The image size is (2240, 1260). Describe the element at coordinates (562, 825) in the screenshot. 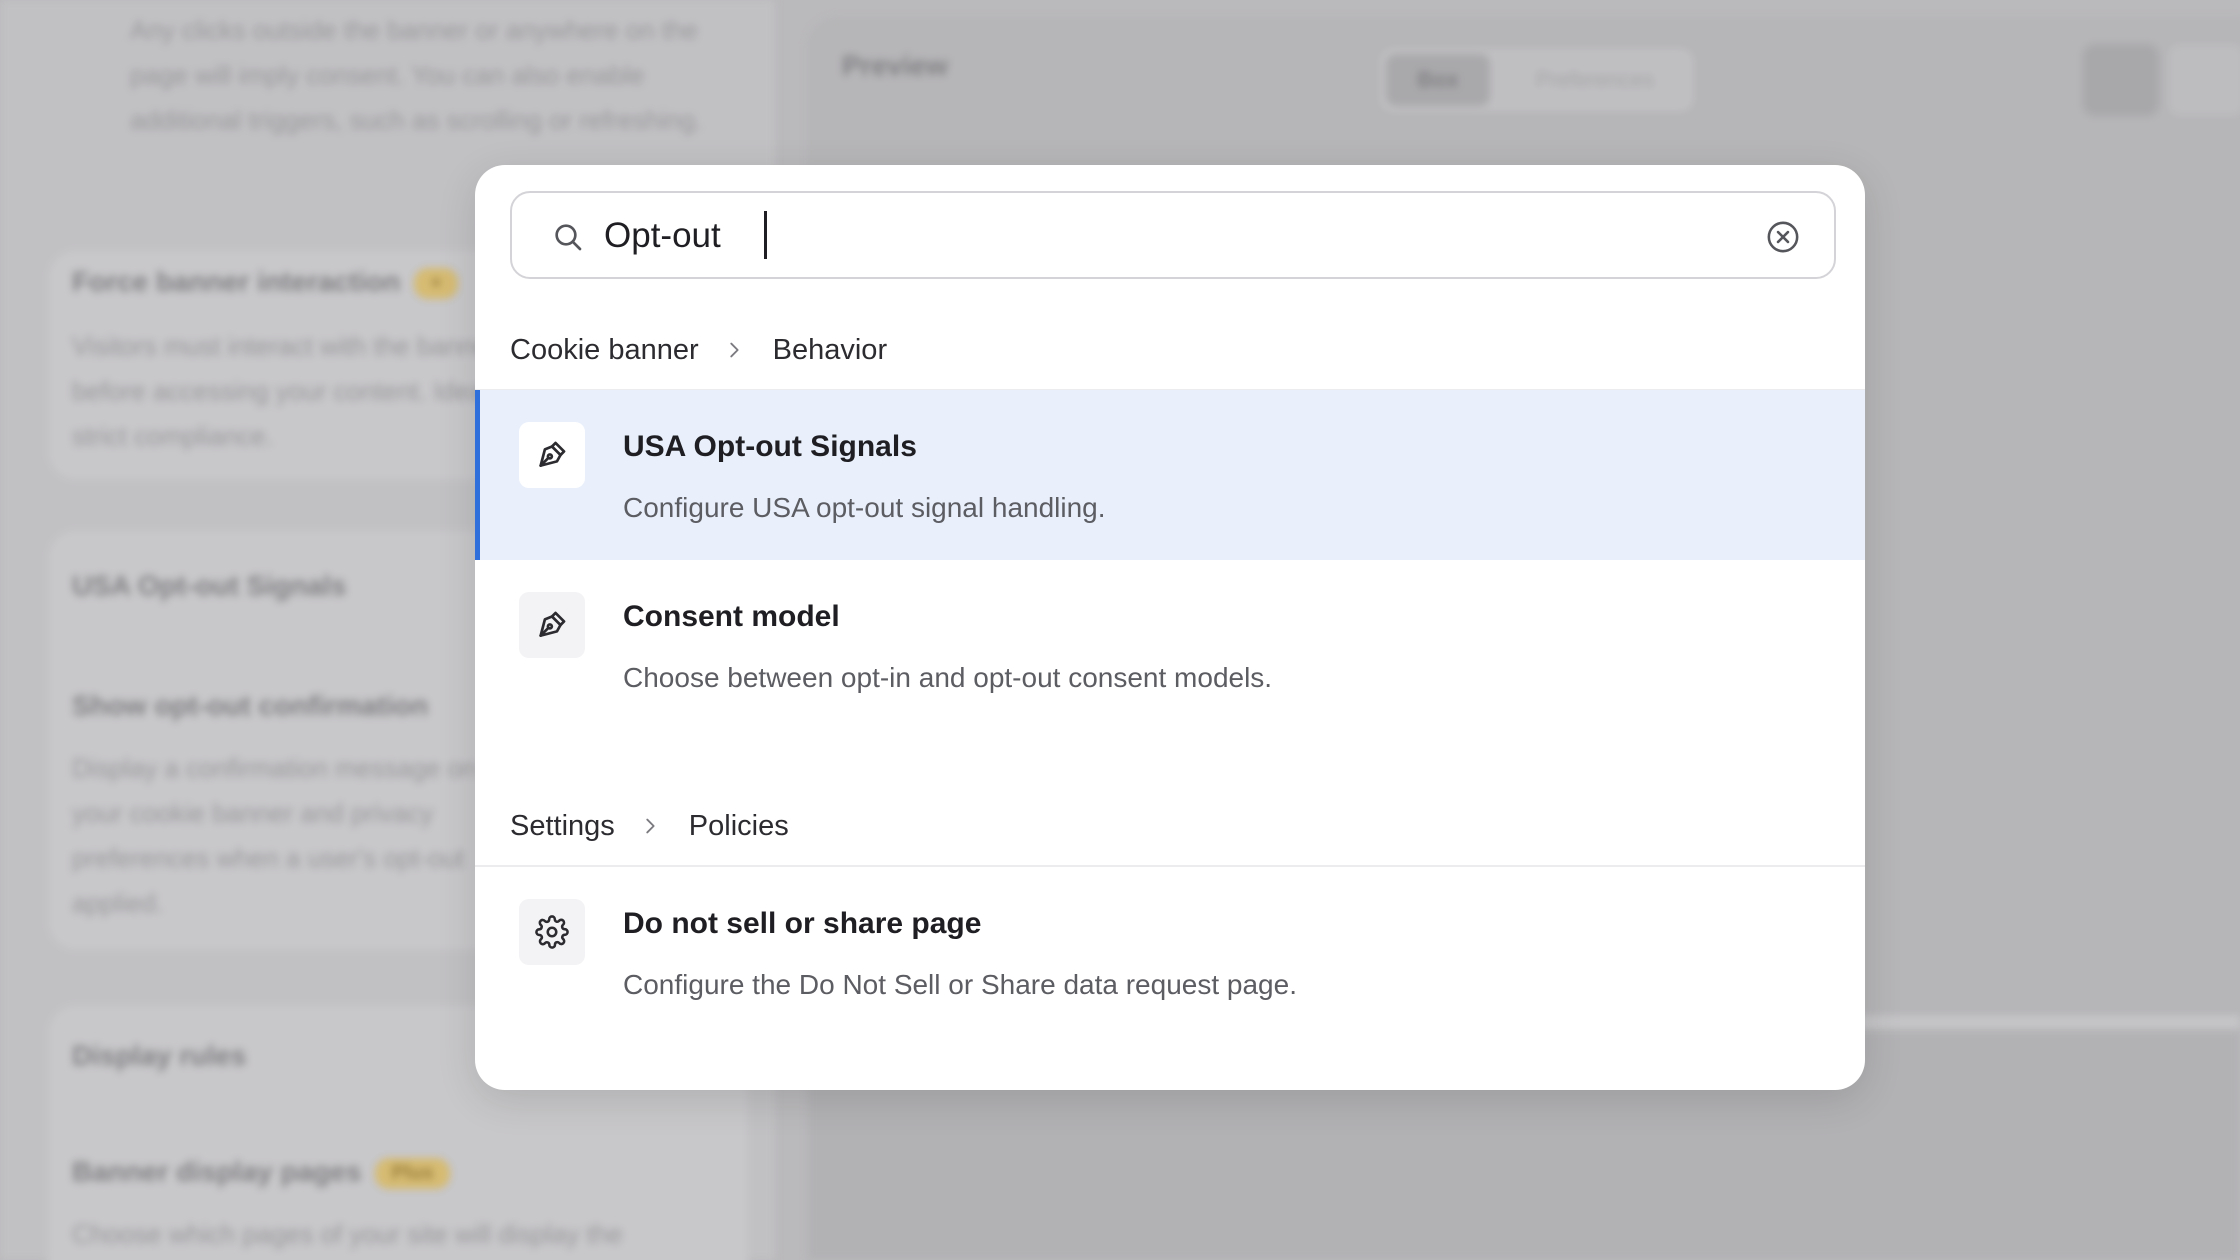

I see `breadcrumb-settings: Settings` at that location.